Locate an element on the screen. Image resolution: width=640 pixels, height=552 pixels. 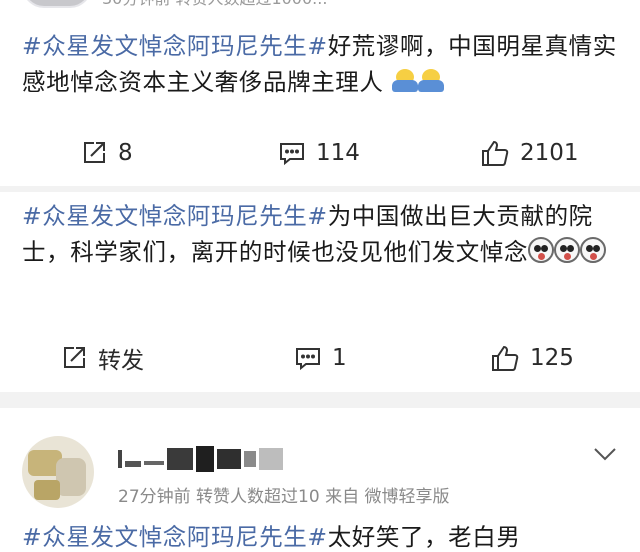
like-button: 2101 is located at coordinates (529, 153).